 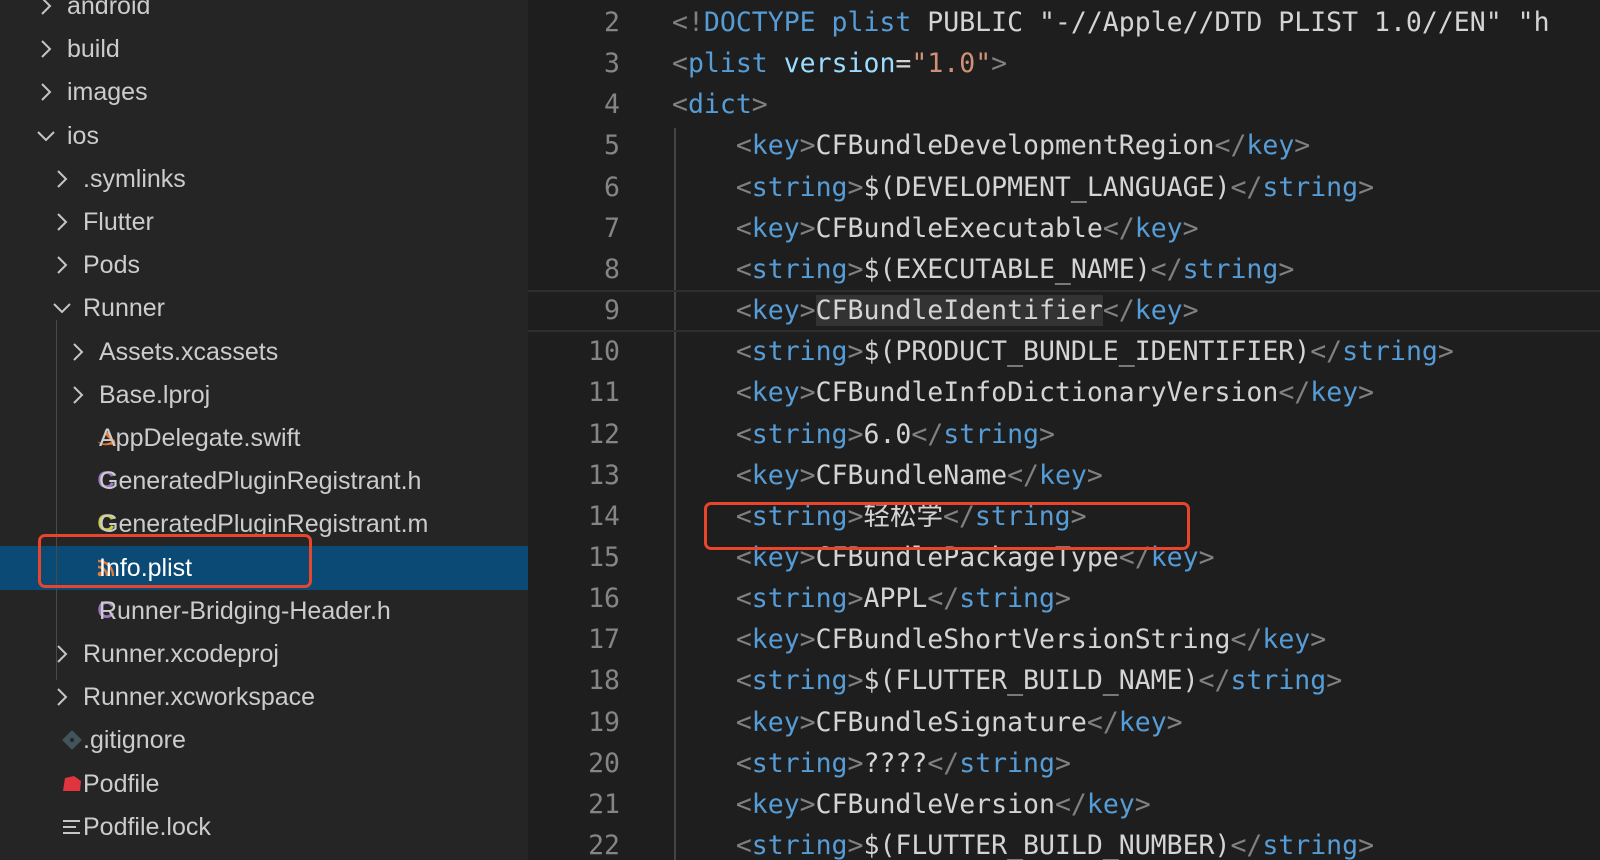 I want to click on code-line: 7 <key>CFBundleExecutable</key>, so click(x=1064, y=229).